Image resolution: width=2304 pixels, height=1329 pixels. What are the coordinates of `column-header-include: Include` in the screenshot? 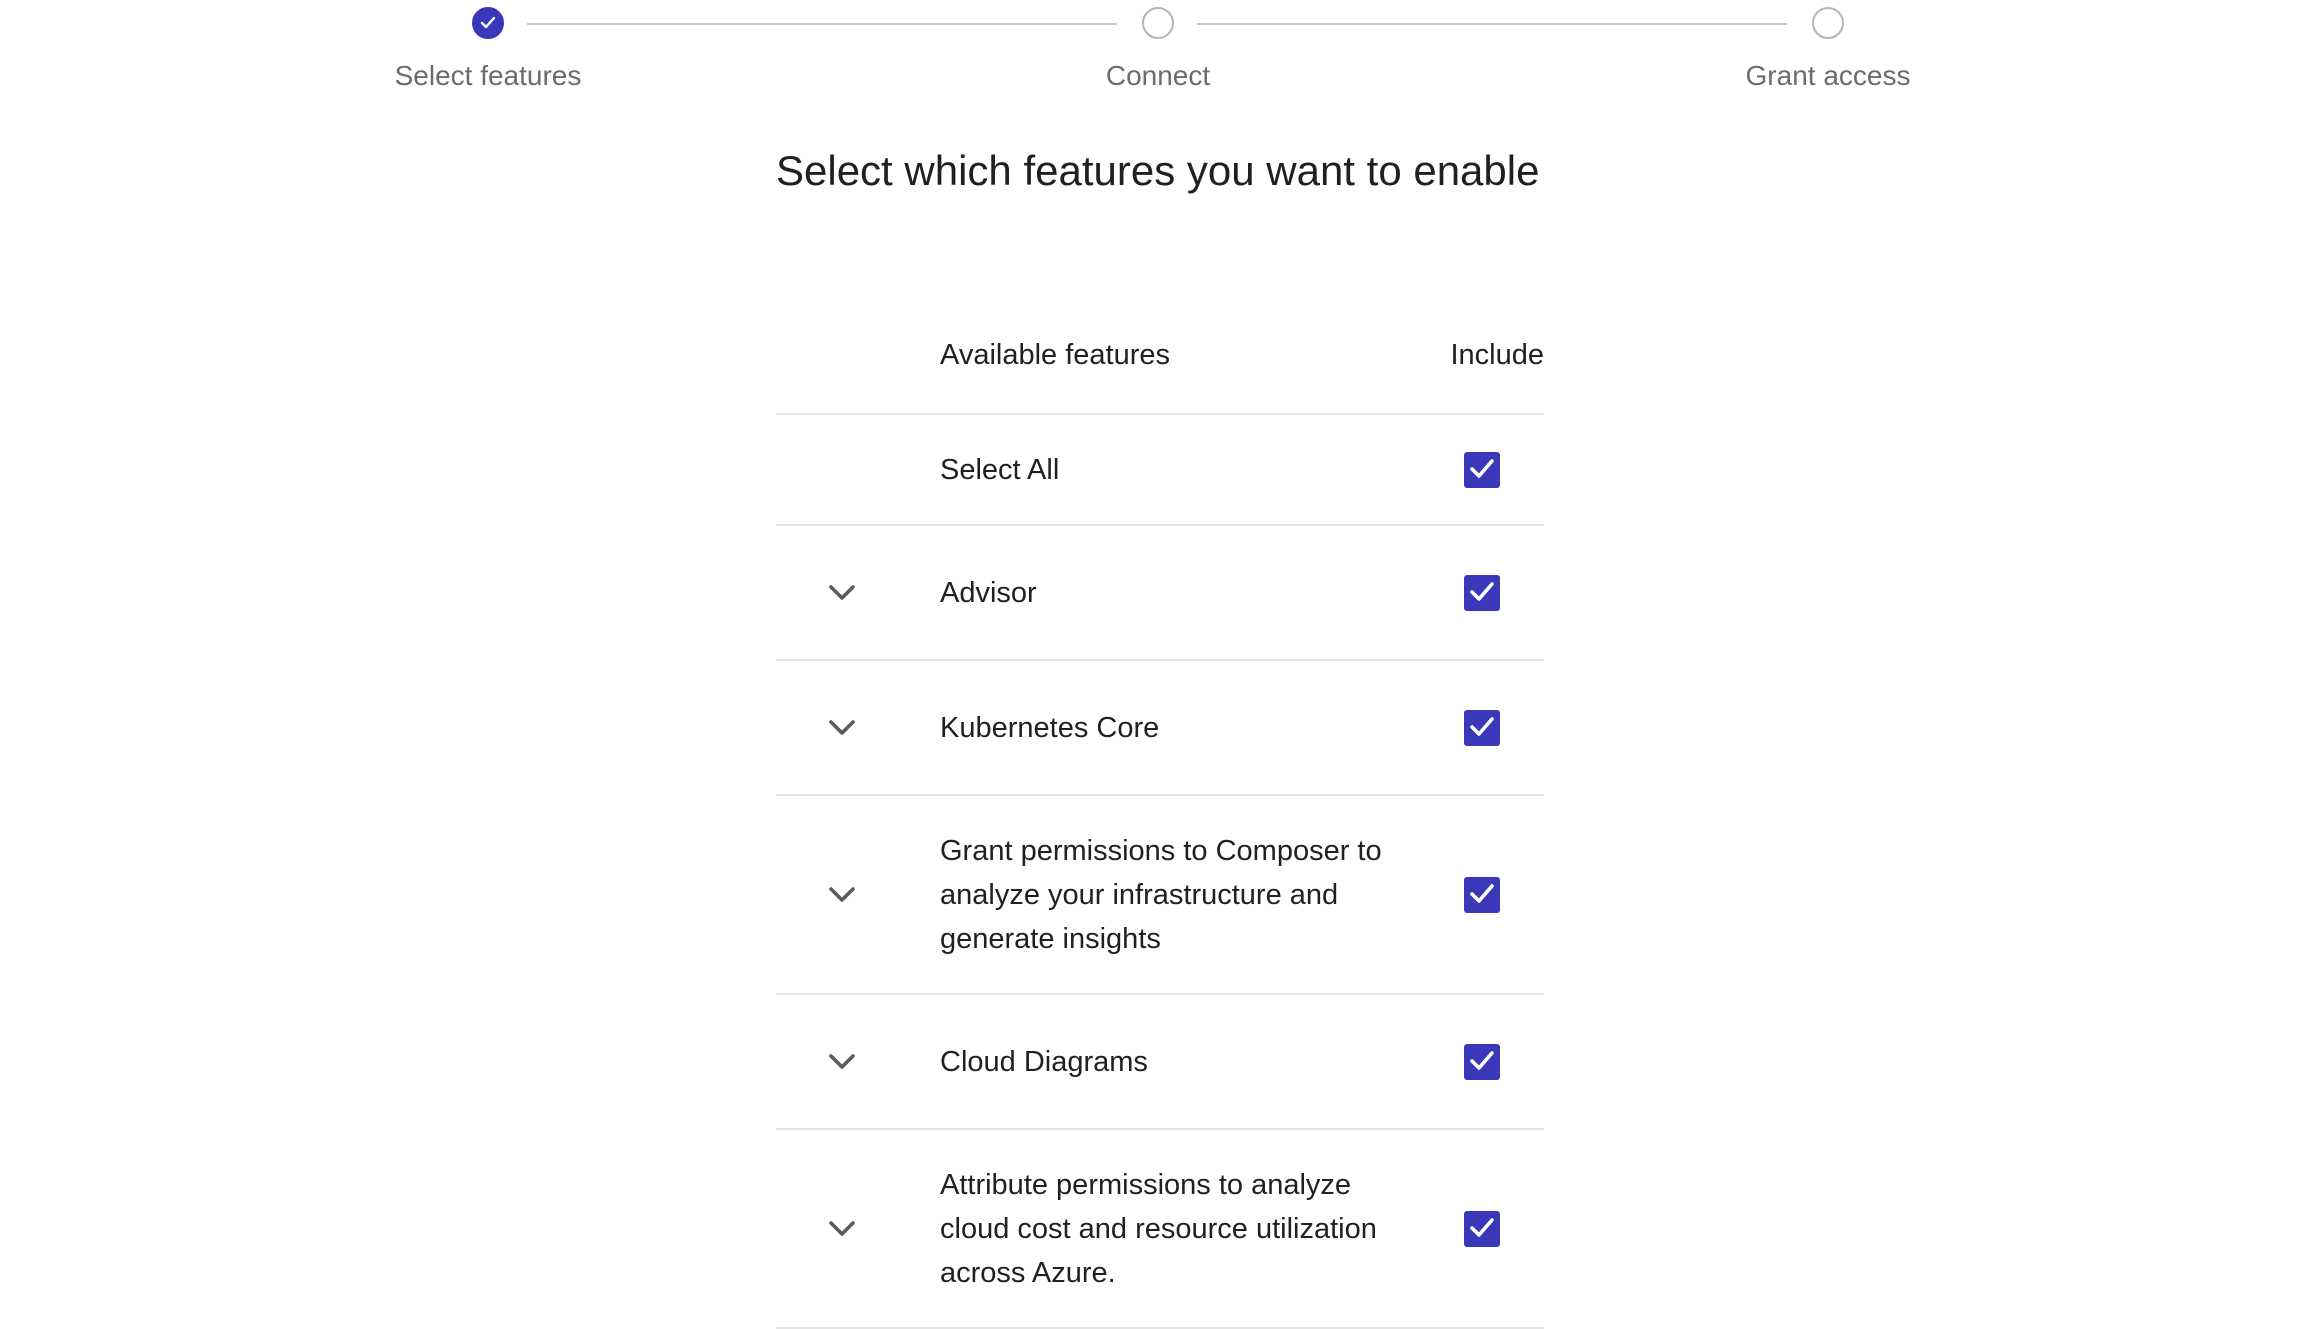 It's located at (1497, 355).